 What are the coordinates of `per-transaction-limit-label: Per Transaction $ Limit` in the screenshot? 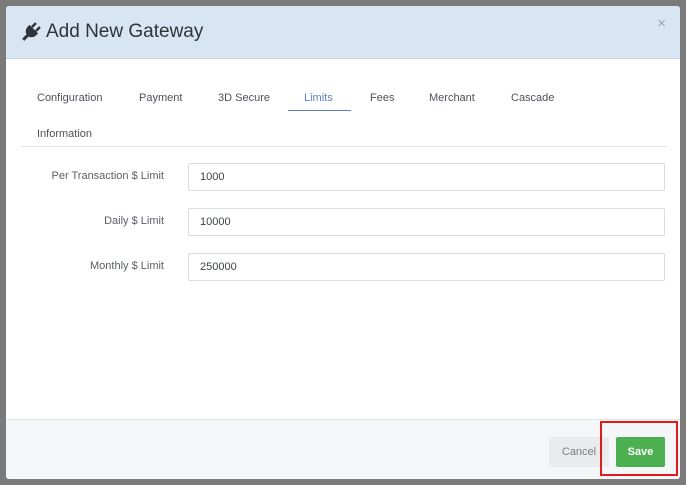 It's located at (108, 176).